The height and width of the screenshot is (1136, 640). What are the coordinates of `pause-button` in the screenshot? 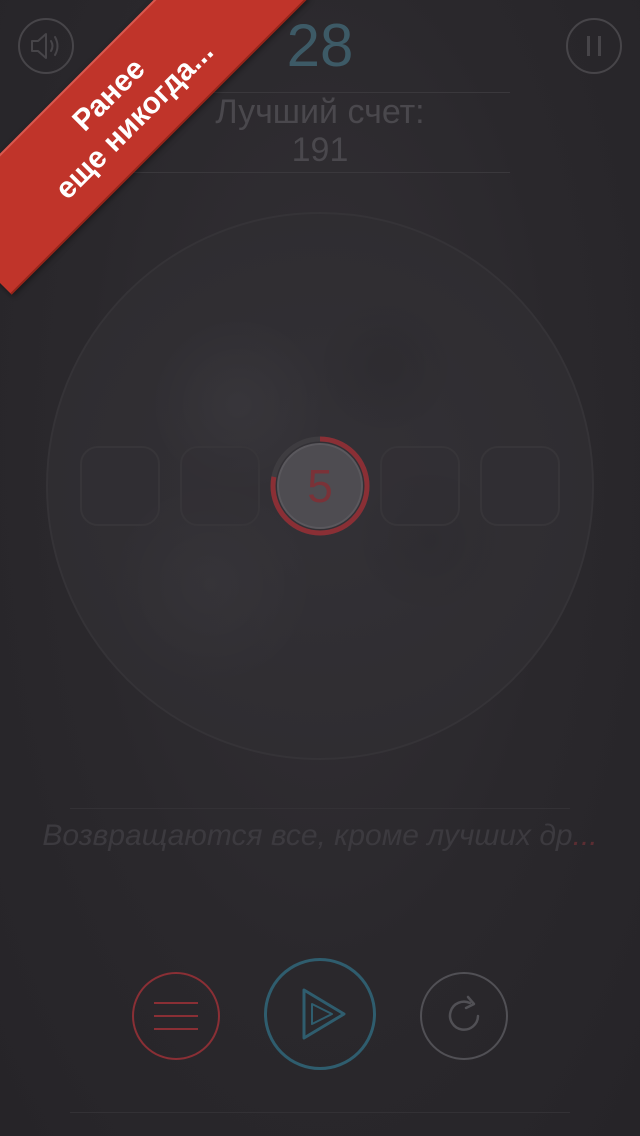 It's located at (594, 46).